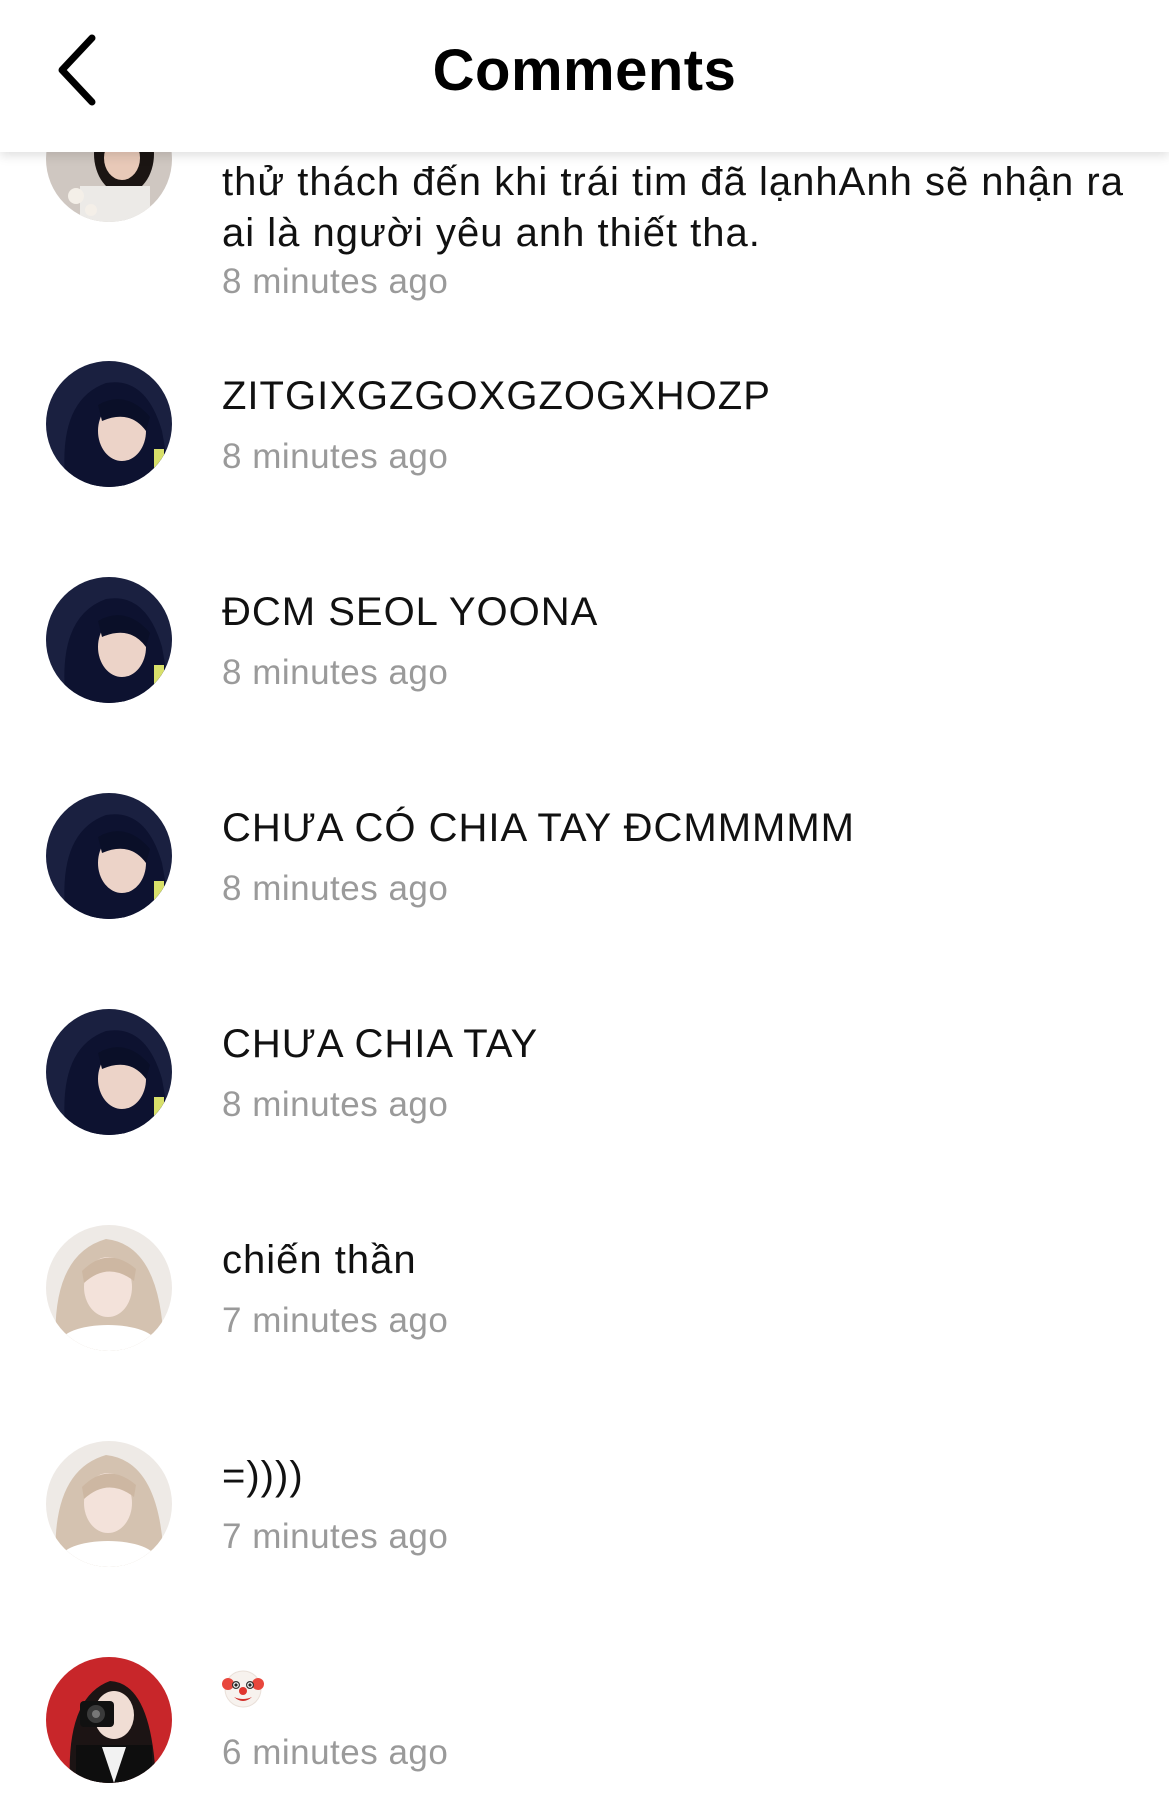 Image resolution: width=1169 pixels, height=1802 pixels. Describe the element at coordinates (319, 1260) in the screenshot. I see `comment-text: chiến thần` at that location.